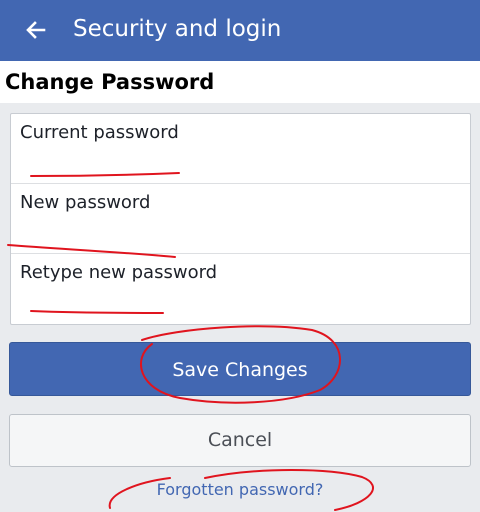  What do you see at coordinates (242, 235) in the screenshot?
I see `new-password-input` at bounding box center [242, 235].